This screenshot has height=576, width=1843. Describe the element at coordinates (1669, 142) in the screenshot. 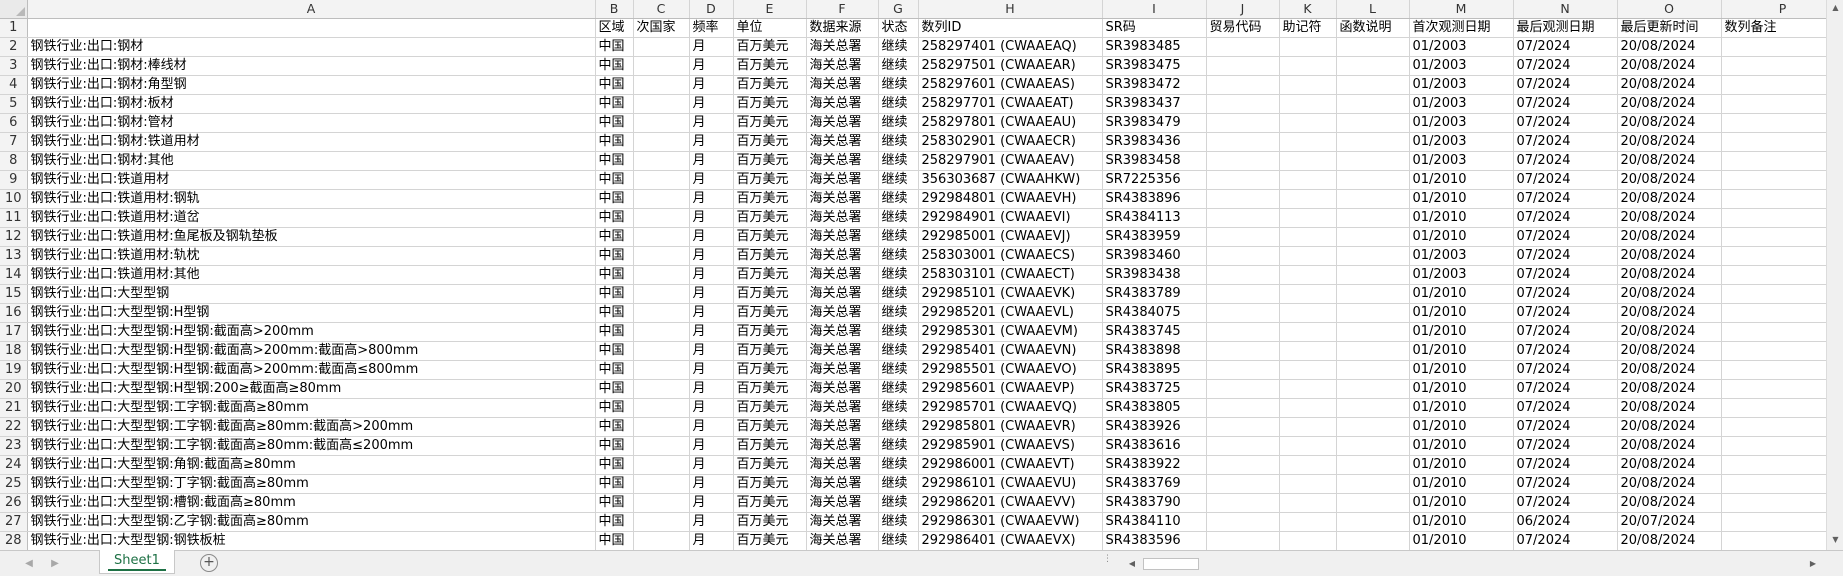

I see `cell-o7: 20/08/2024` at that location.